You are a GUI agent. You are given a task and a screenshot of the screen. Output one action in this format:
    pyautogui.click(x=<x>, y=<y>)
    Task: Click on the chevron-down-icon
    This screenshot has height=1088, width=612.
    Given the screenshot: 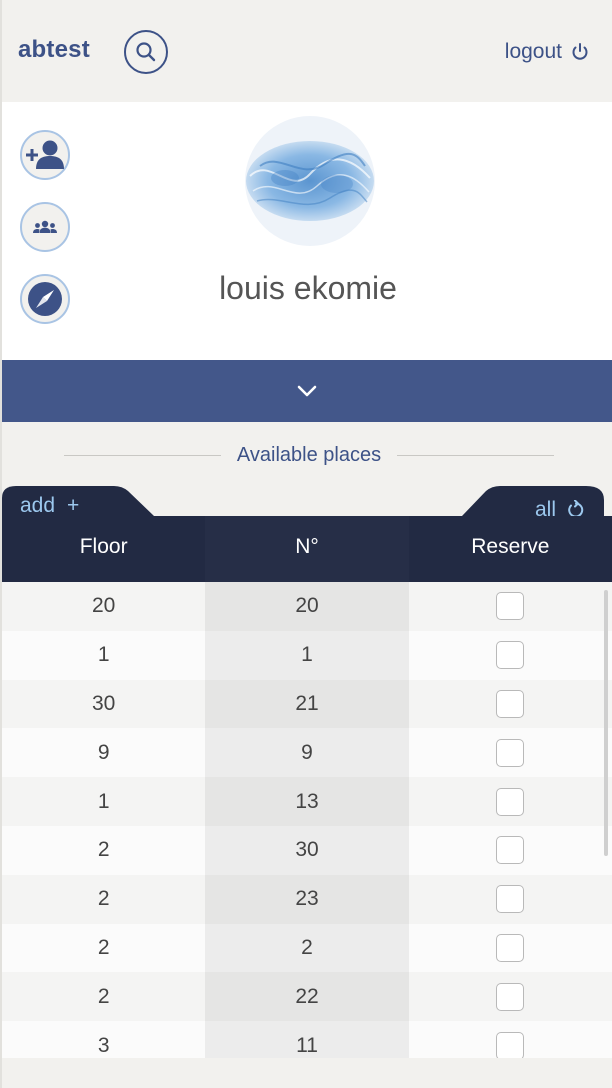 What is the action you would take?
    pyautogui.click(x=307, y=391)
    